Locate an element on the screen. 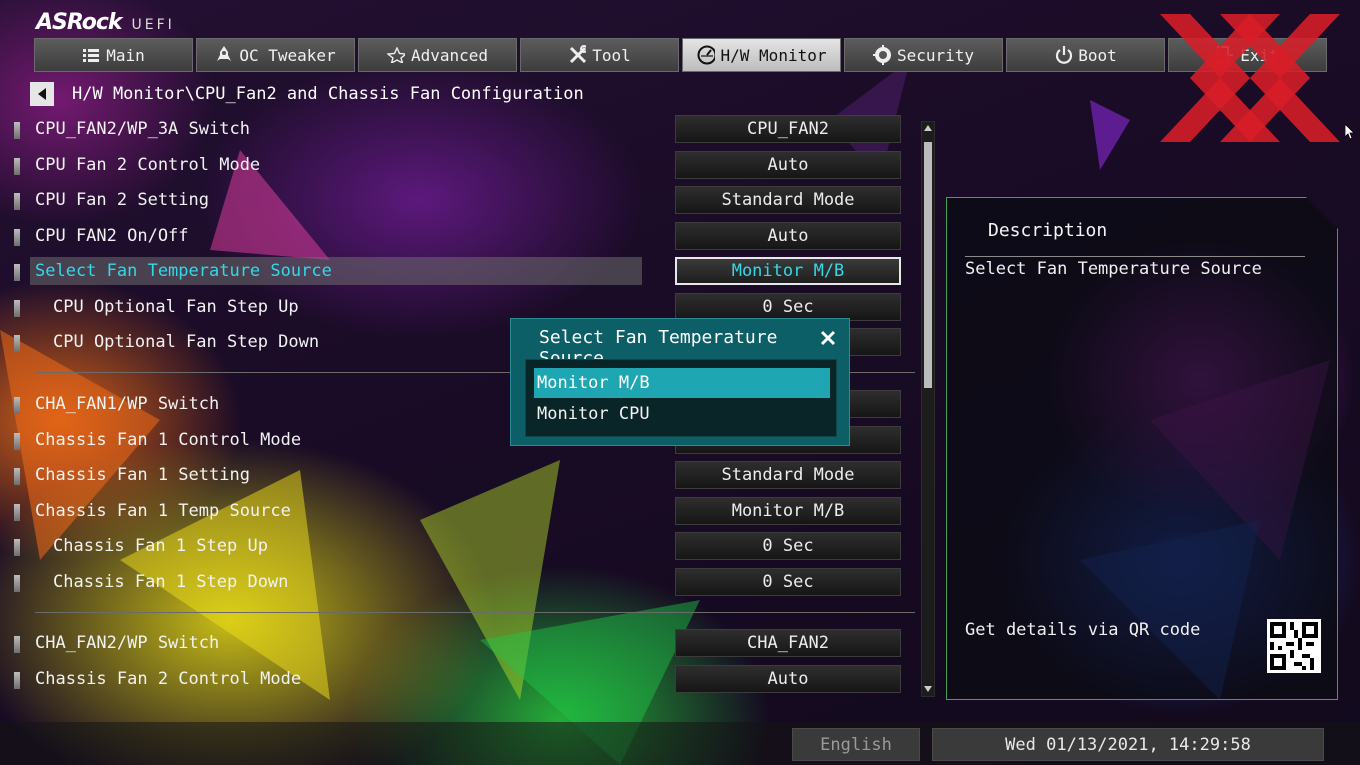  tools-icon is located at coordinates (577, 54).